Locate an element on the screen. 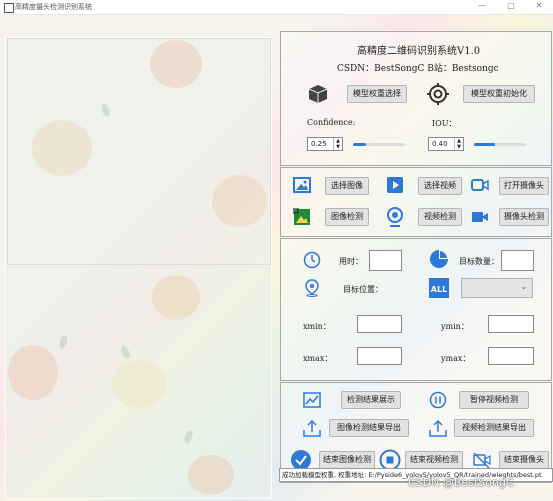 This screenshot has width=553, height=501. confidence-label: Confidence: is located at coordinates (331, 122).